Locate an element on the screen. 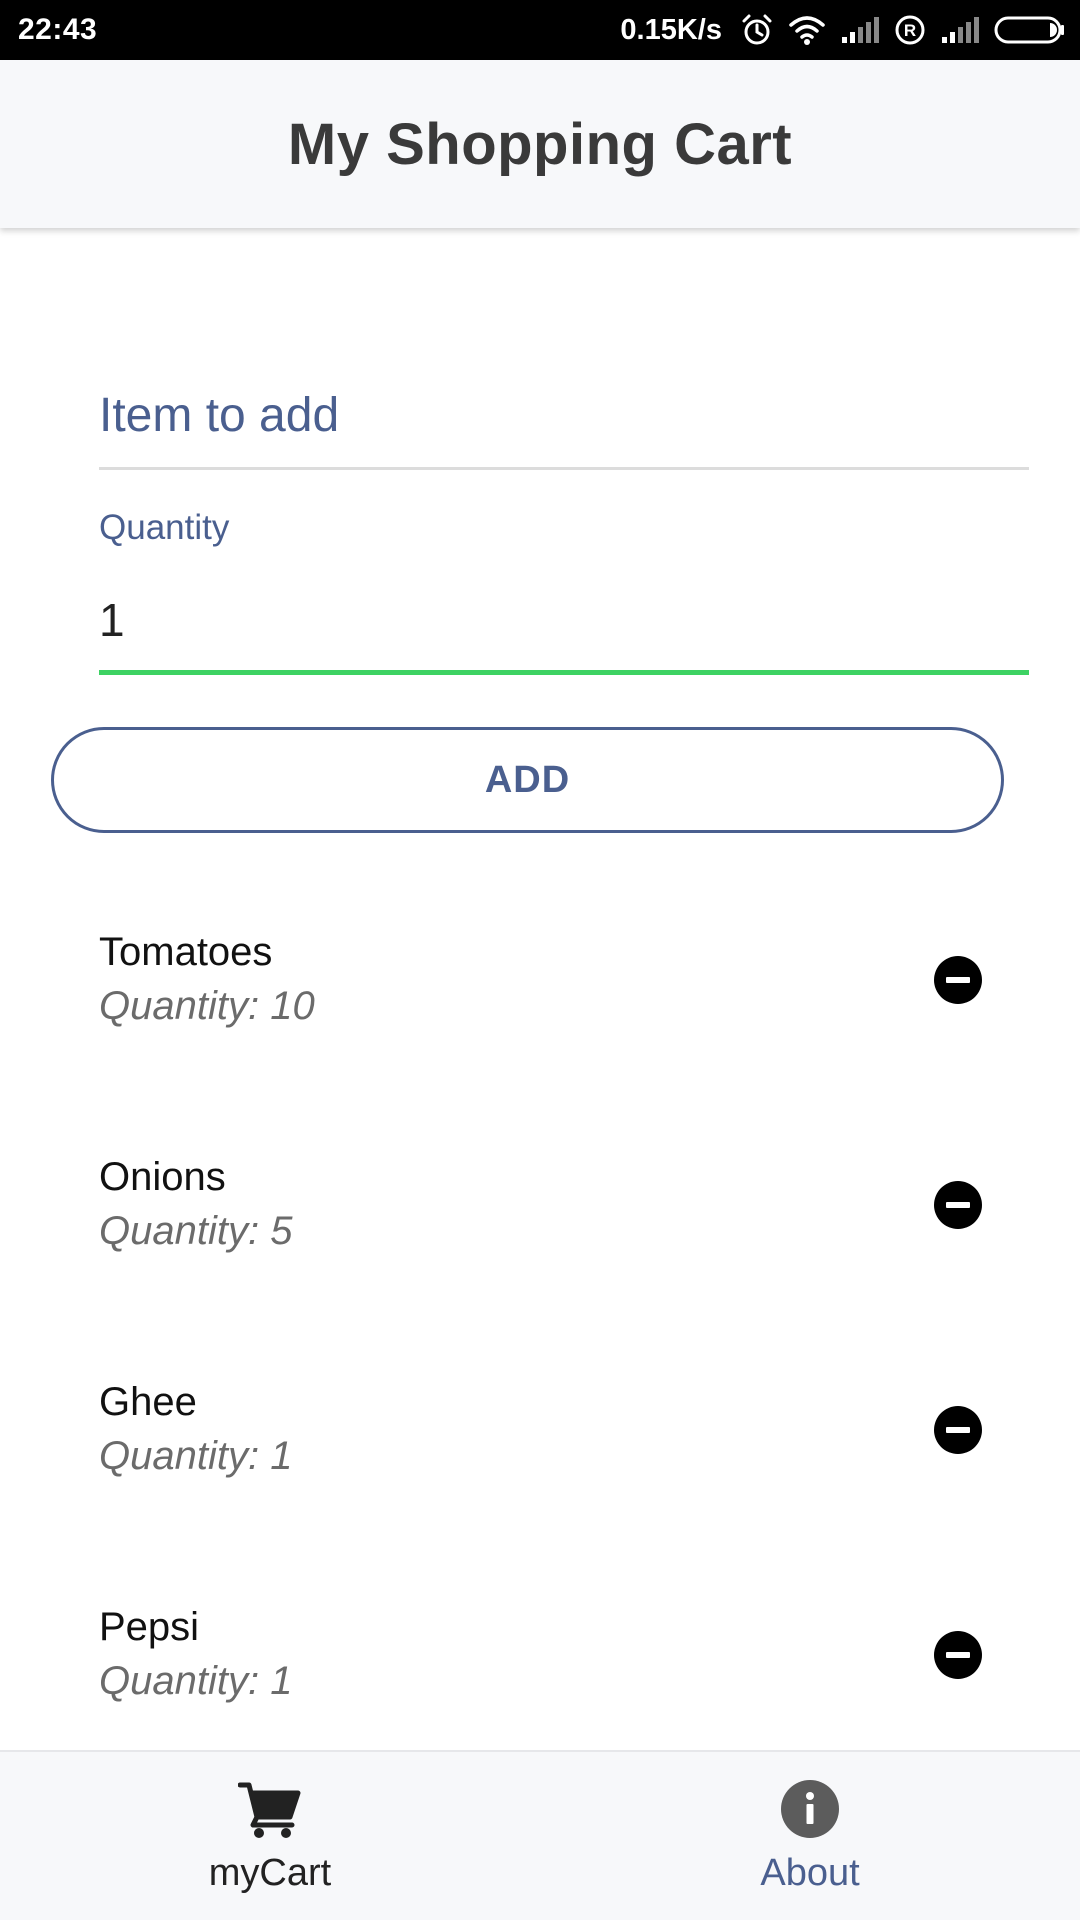  tab-mycart: myCart is located at coordinates (270, 1836).